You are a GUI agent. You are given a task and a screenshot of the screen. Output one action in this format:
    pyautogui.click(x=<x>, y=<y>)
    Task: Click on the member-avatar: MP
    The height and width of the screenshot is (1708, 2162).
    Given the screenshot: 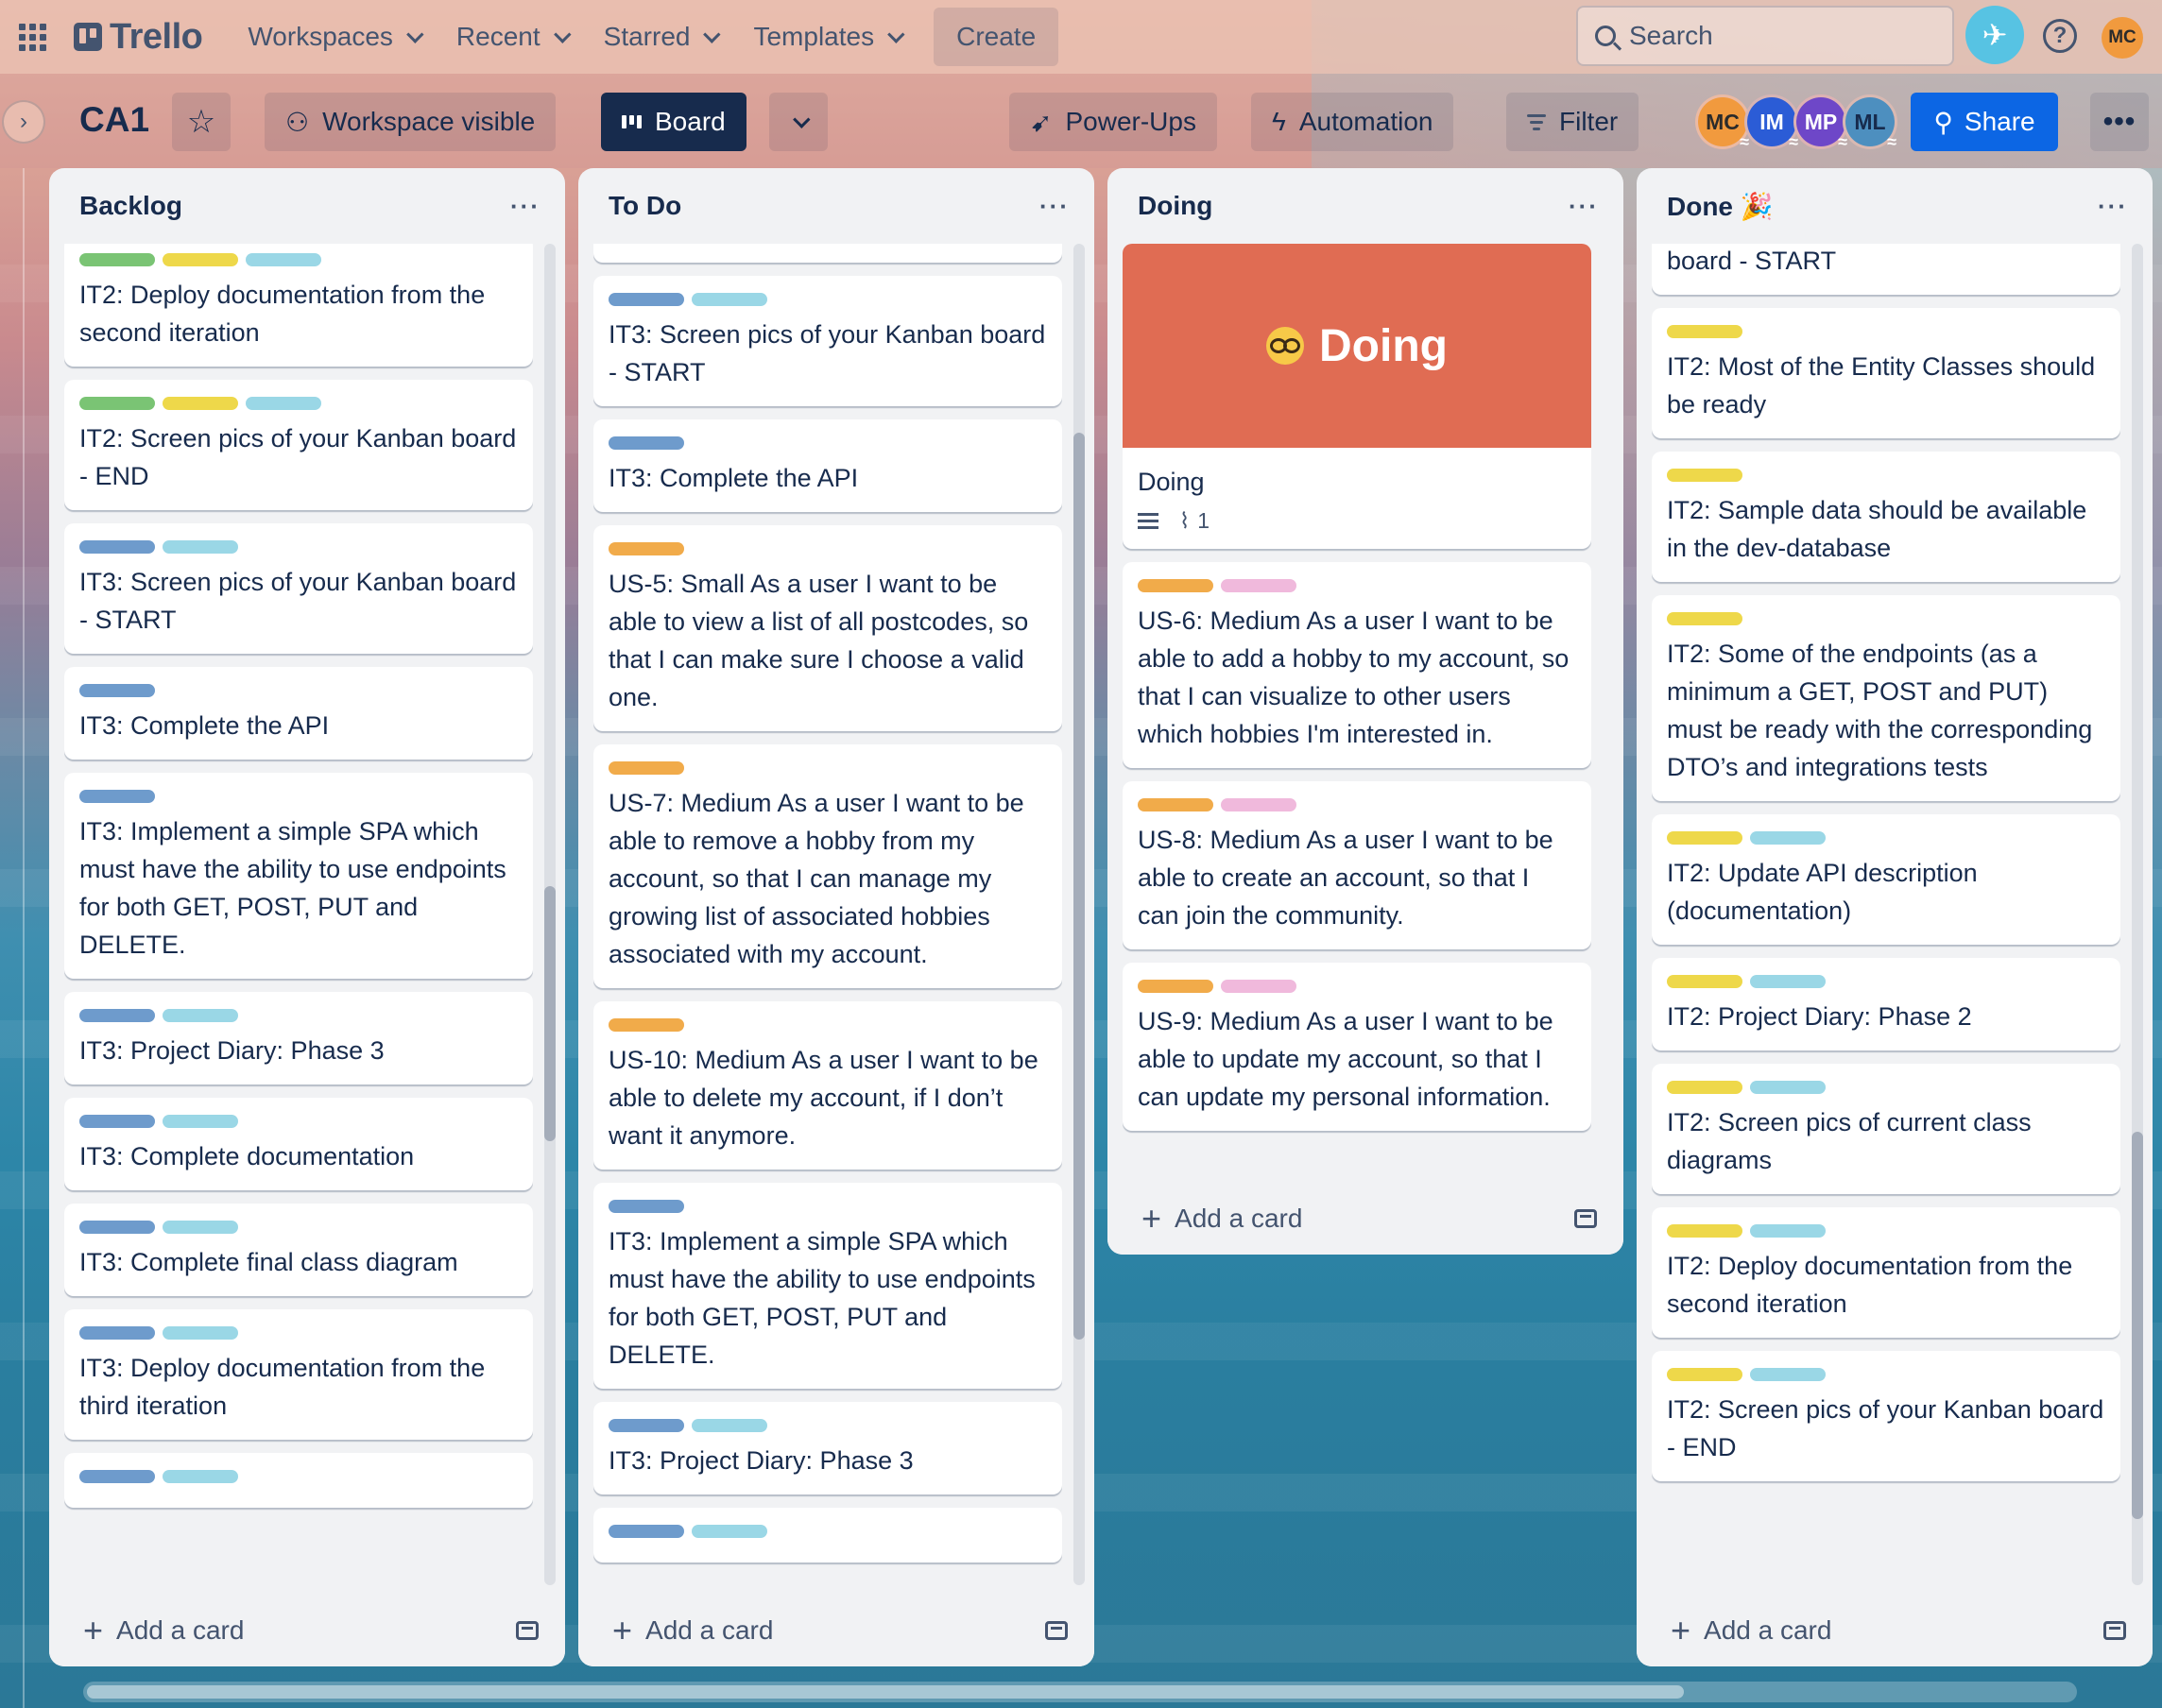 What is the action you would take?
    pyautogui.click(x=1821, y=123)
    